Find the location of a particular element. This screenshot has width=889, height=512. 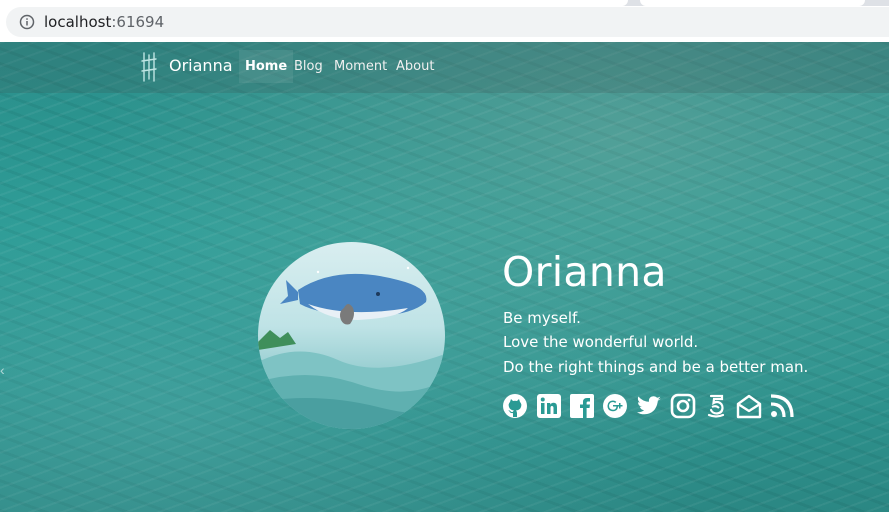

twitter-icon is located at coordinates (649, 406).